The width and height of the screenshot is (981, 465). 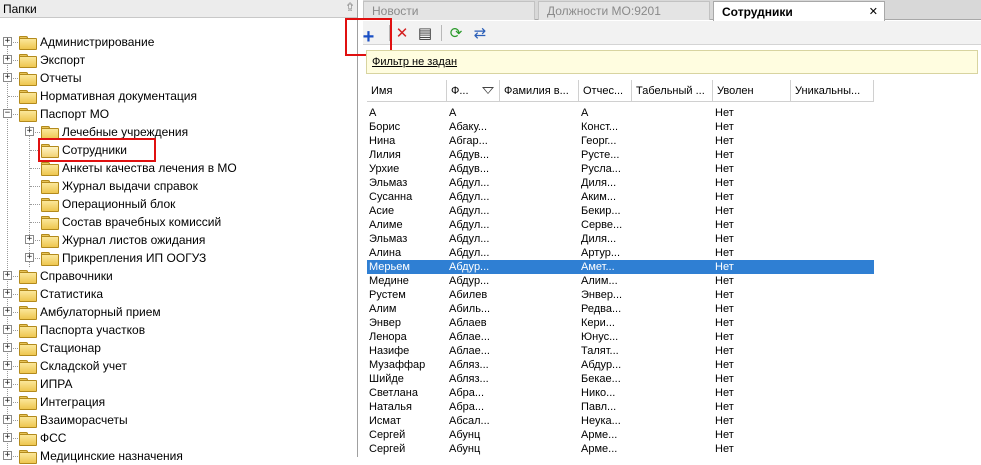 What do you see at coordinates (28, 276) in the screenshot?
I see `folder-icon` at bounding box center [28, 276].